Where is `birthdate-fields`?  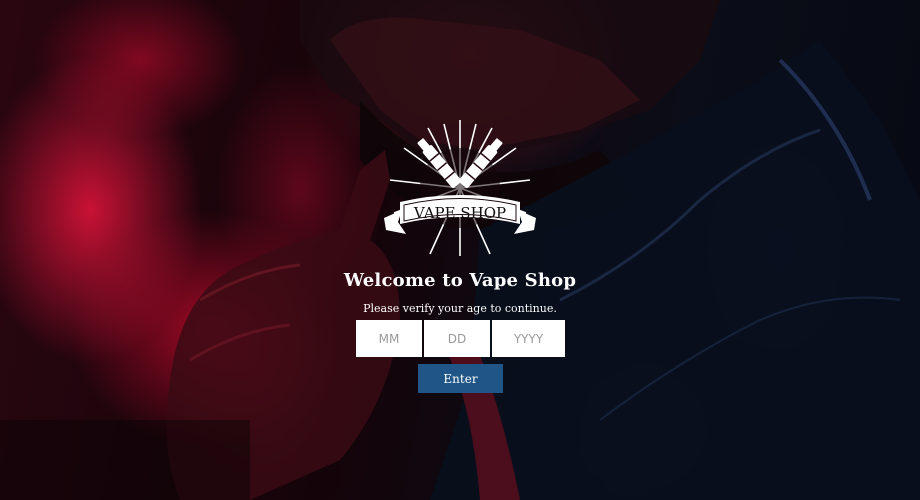
birthdate-fields is located at coordinates (460, 338).